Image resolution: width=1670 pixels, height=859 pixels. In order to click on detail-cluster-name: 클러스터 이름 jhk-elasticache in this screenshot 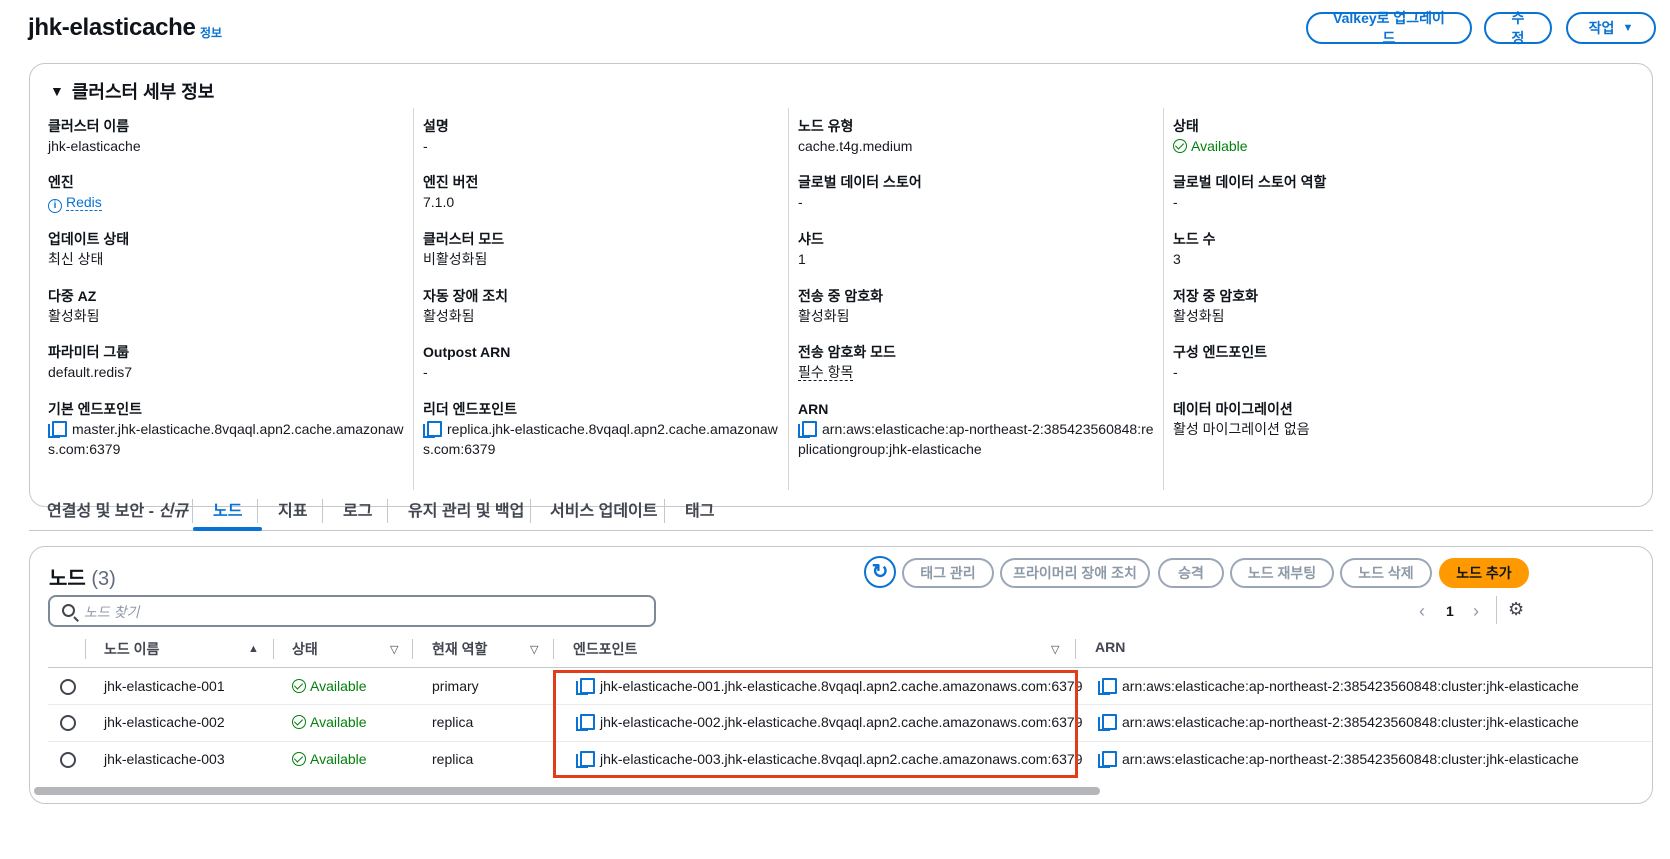, I will do `click(94, 136)`.